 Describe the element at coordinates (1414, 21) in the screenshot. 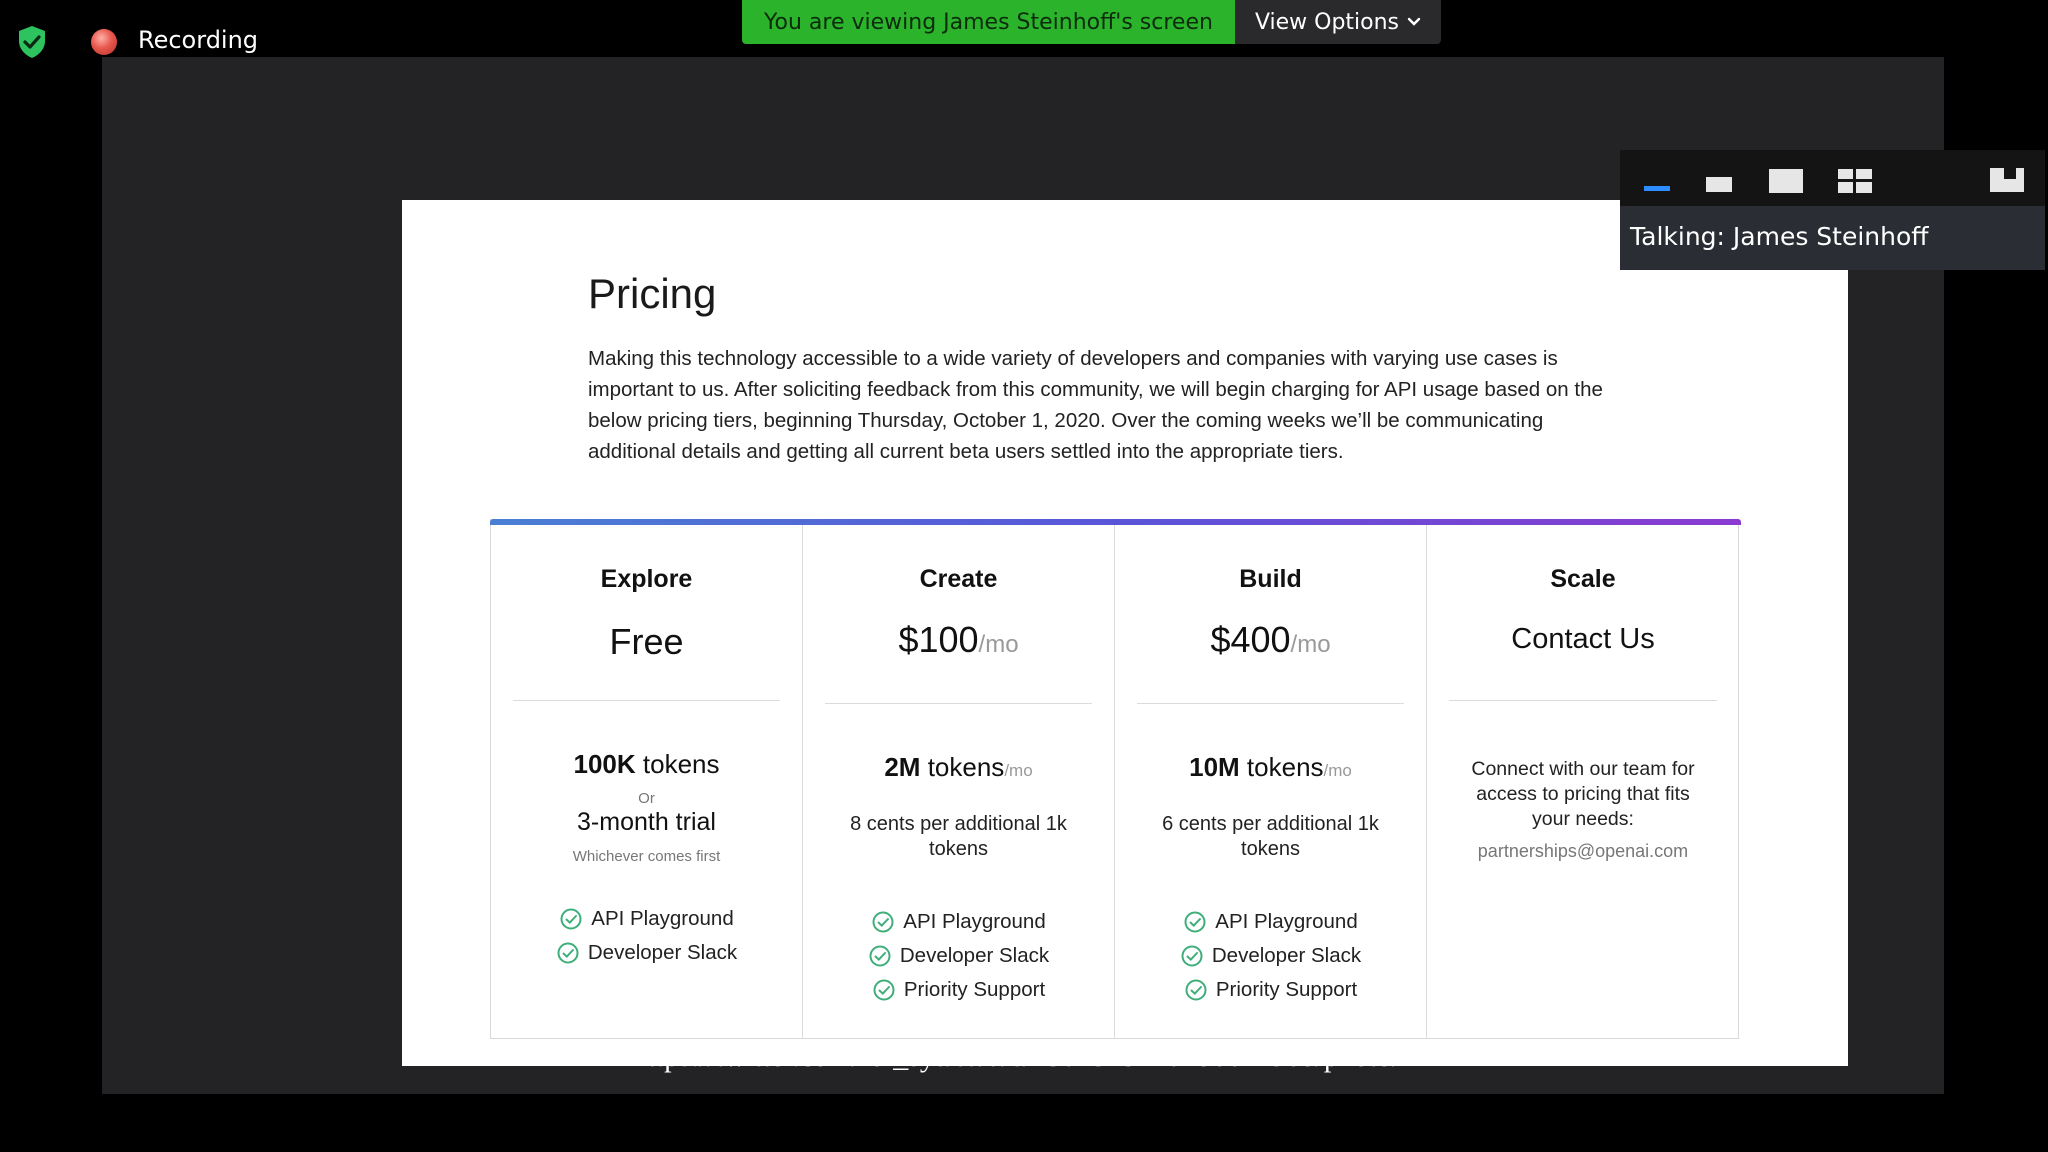

I see `chevron-down-icon` at that location.